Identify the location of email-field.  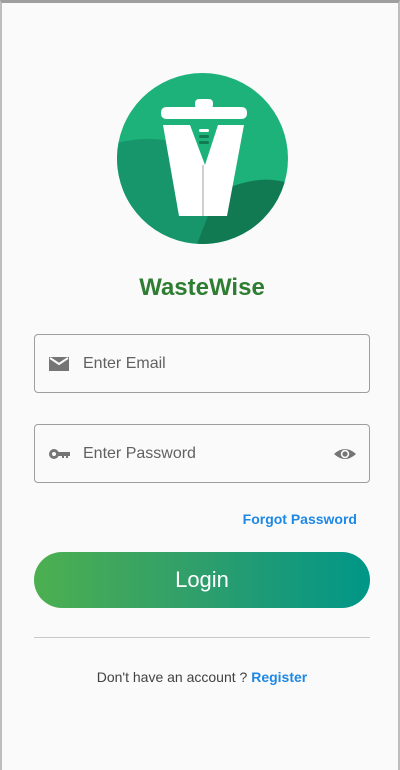
(202, 363).